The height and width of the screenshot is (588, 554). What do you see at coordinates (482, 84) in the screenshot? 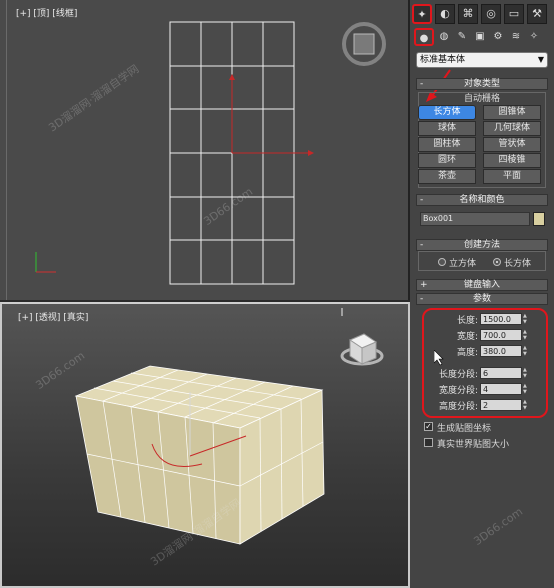
I see `object-type-rollout: - 对象类型` at bounding box center [482, 84].